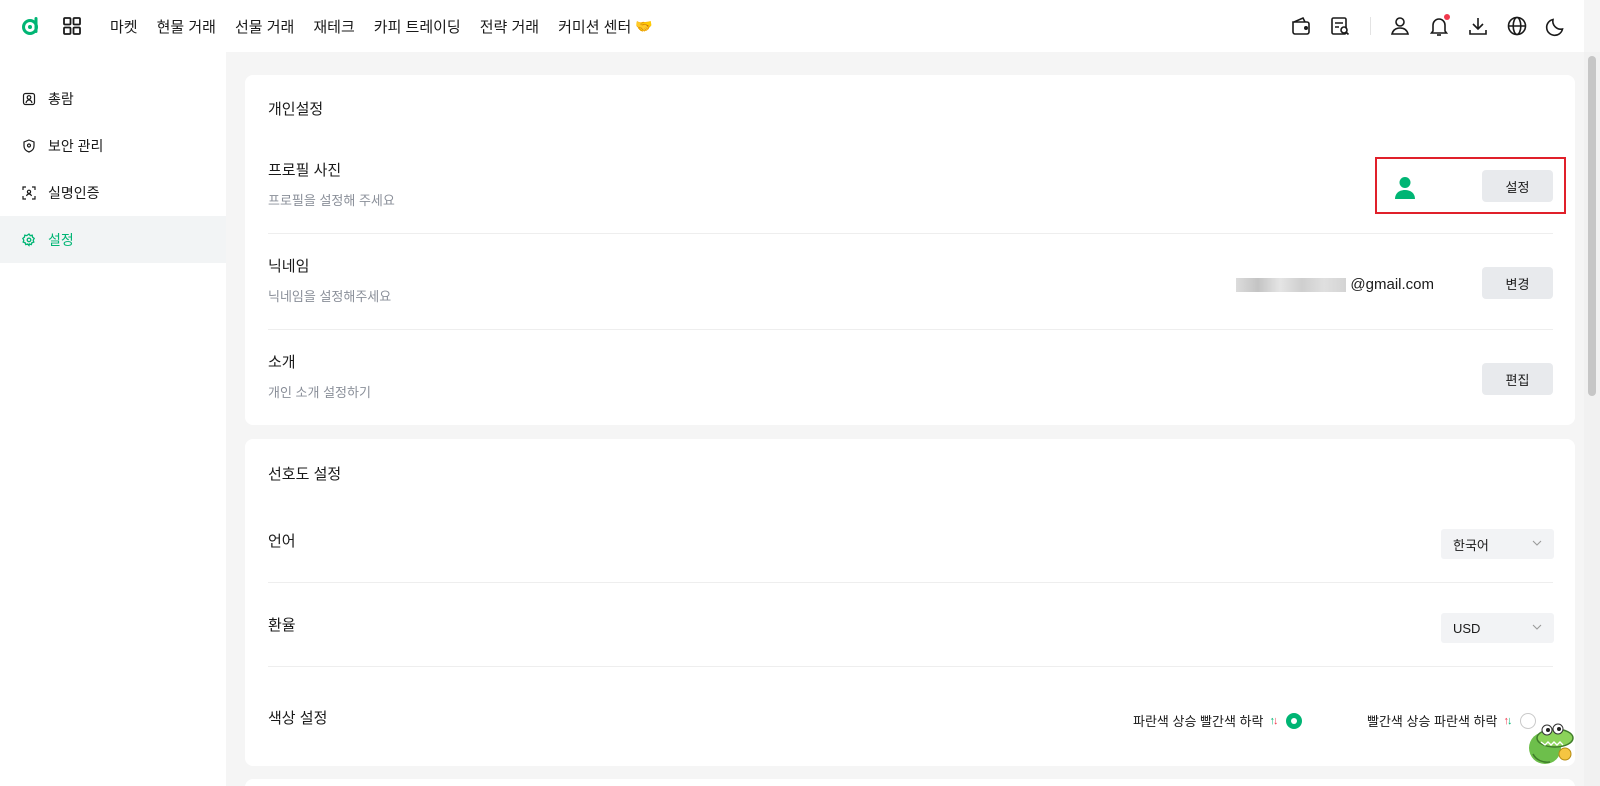 Image resolution: width=1600 pixels, height=786 pixels. What do you see at coordinates (595, 27) in the screenshot?
I see `nav-commission-label: 커미션 센터` at bounding box center [595, 27].